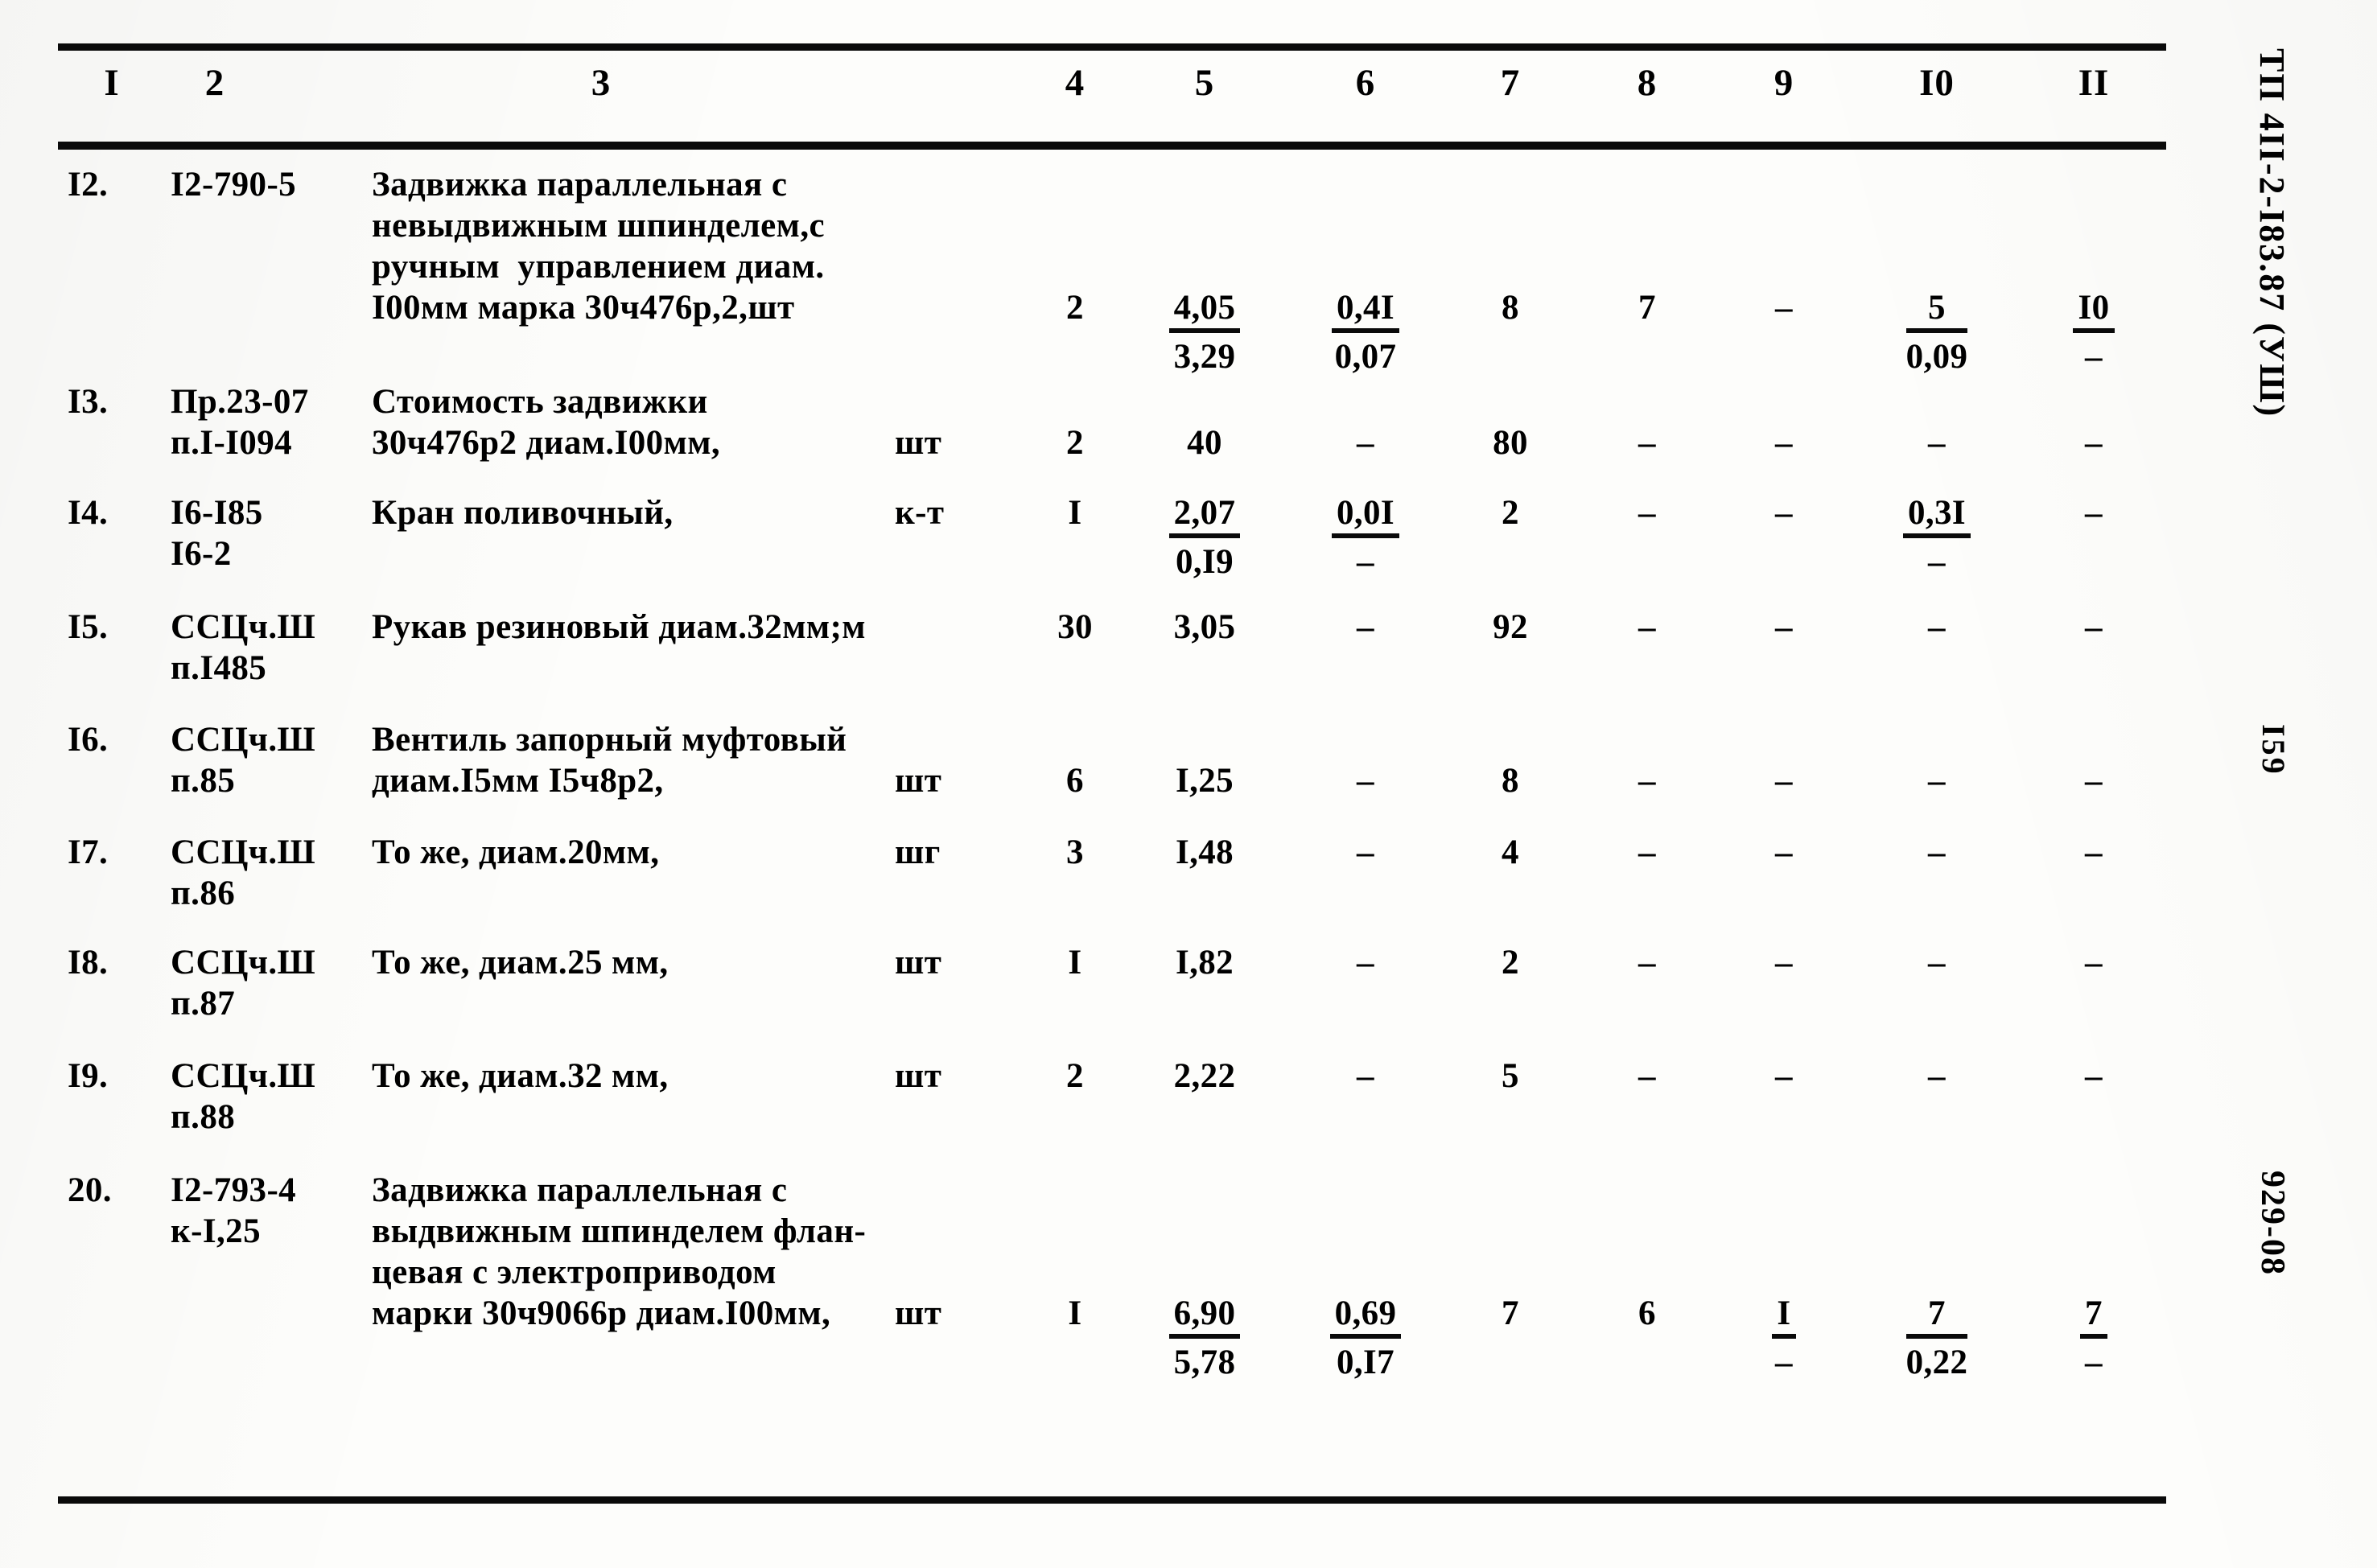  I want to click on row-col10-value: 0,3I –, so click(1936, 537).